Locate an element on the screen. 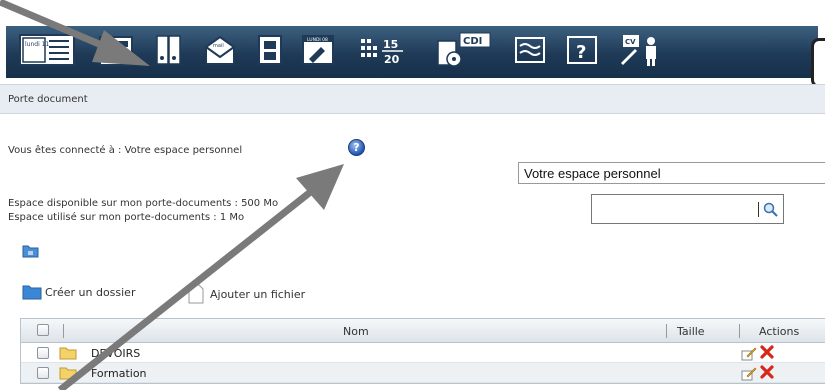 This screenshot has height=390, width=825. cv-icon: CV is located at coordinates (640, 50).